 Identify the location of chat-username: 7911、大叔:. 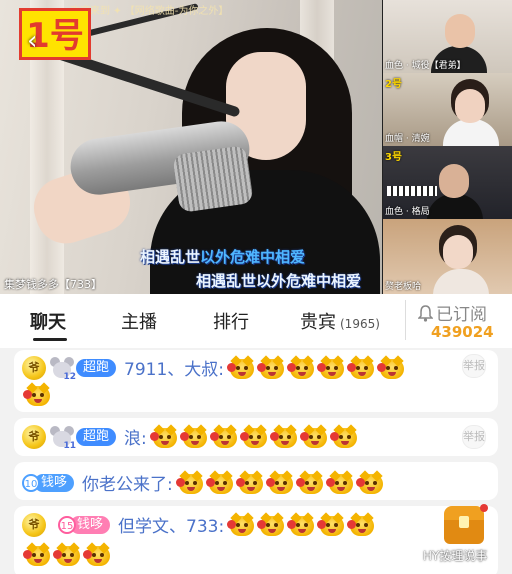
(174, 367).